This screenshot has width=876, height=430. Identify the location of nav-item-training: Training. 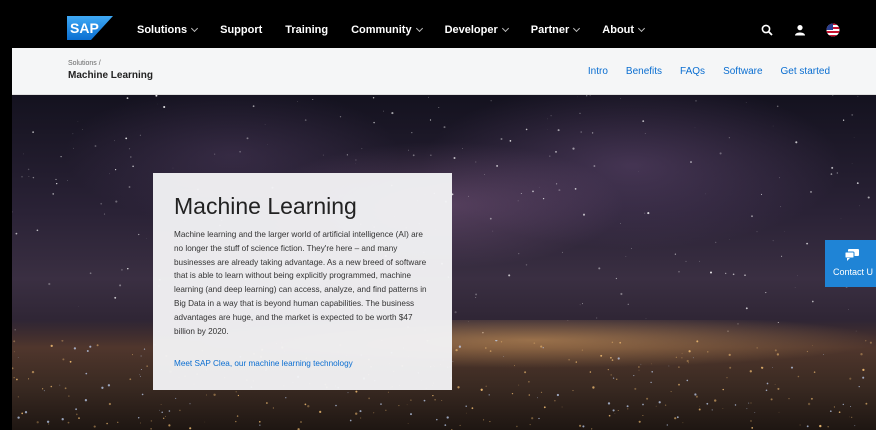
(306, 30).